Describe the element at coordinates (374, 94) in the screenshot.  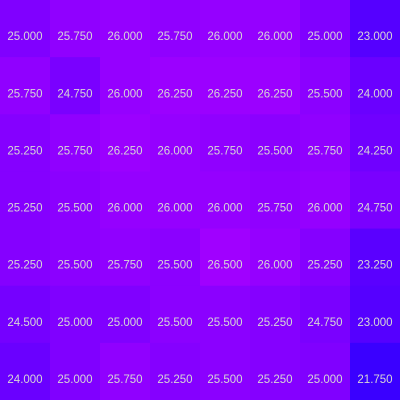
I see `heatmap-cell-label: 24.000` at that location.